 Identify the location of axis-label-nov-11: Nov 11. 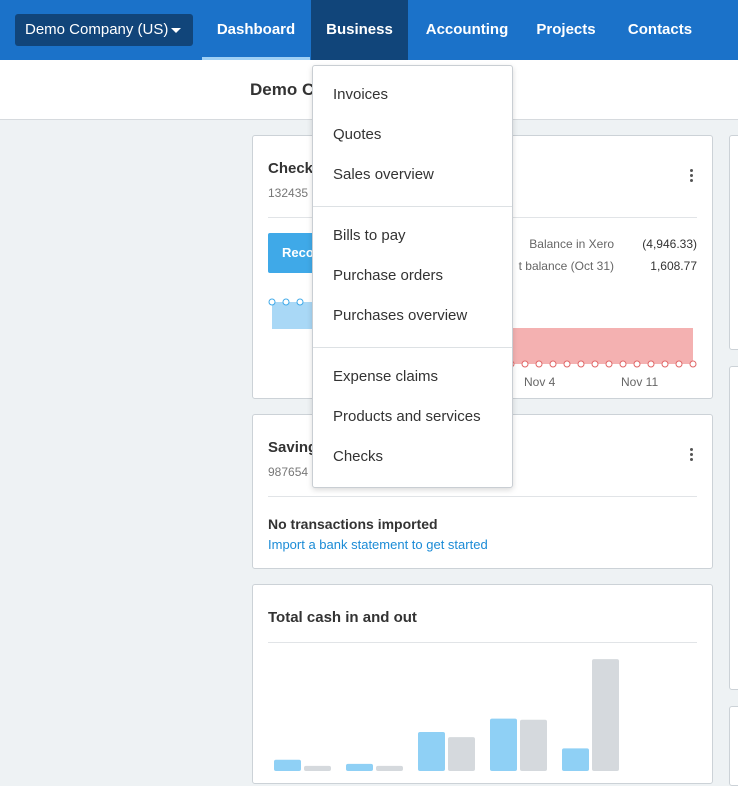
(640, 382).